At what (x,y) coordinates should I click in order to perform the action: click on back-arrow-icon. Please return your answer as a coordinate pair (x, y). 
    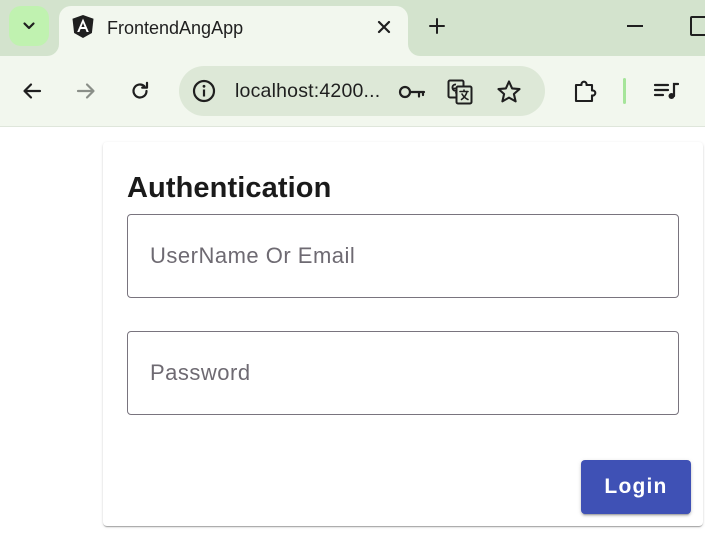
    Looking at the image, I should click on (32, 91).